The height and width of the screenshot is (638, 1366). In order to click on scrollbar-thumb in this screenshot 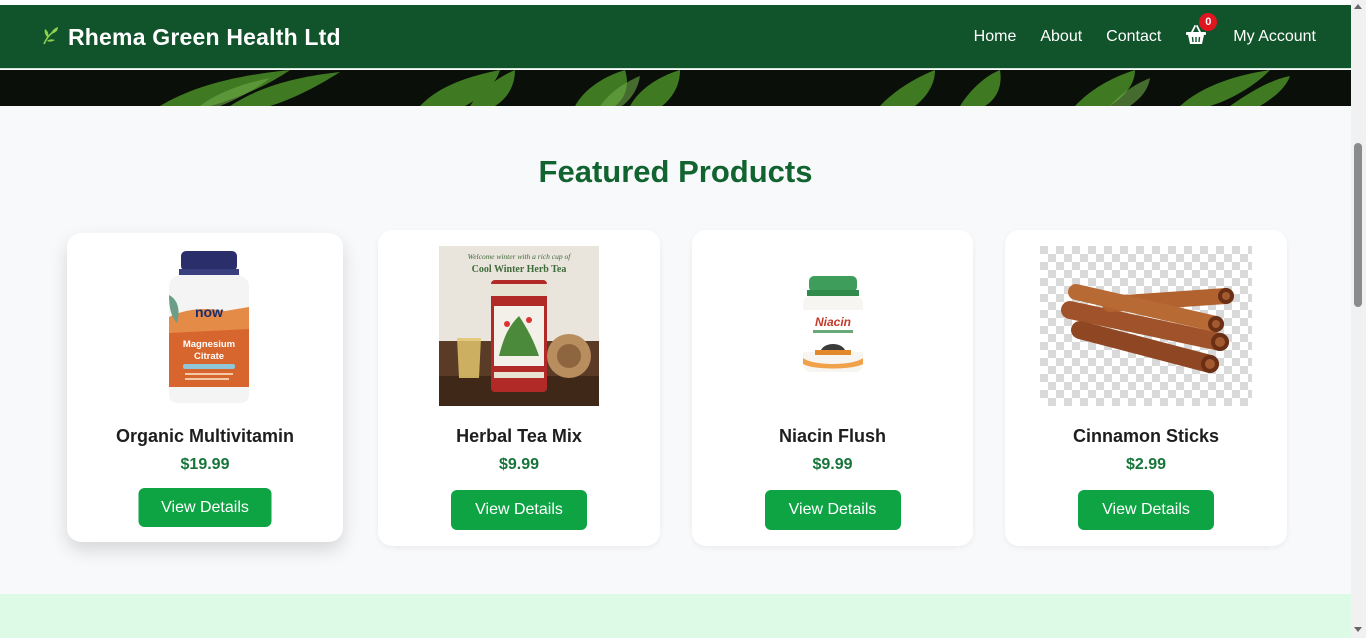, I will do `click(1358, 225)`.